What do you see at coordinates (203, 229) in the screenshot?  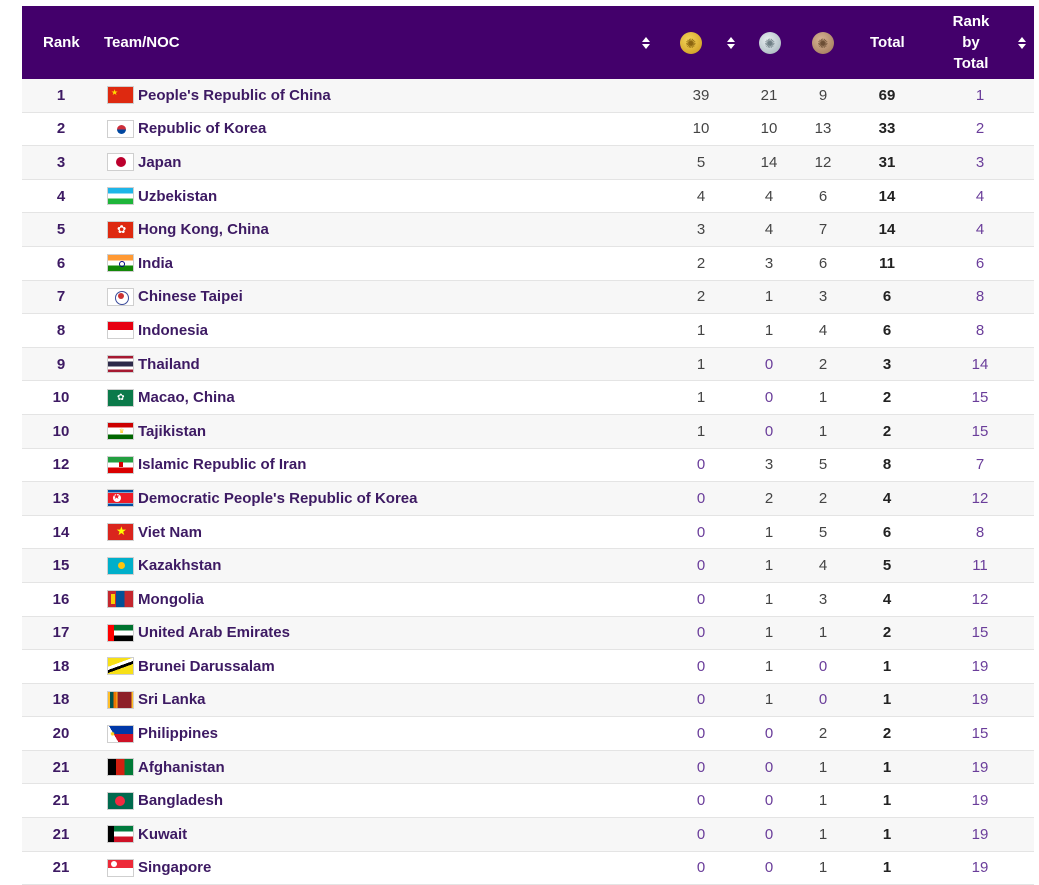 I see `team-name-link: Hong Kong, China` at bounding box center [203, 229].